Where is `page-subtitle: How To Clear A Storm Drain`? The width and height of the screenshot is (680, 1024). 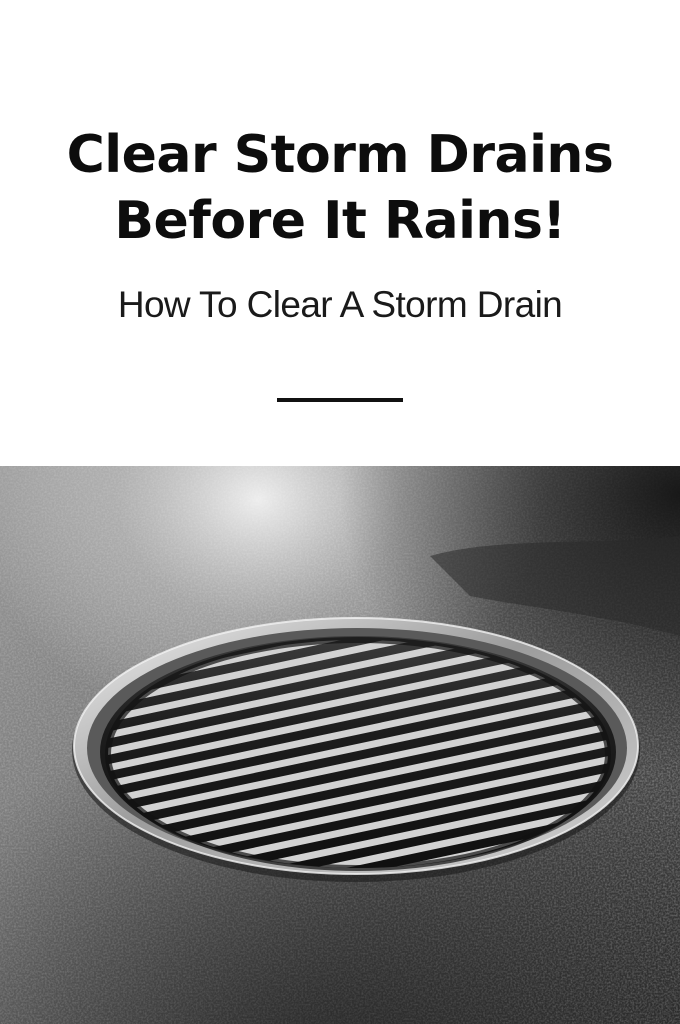
page-subtitle: How To Clear A Storm Drain is located at coordinates (340, 304).